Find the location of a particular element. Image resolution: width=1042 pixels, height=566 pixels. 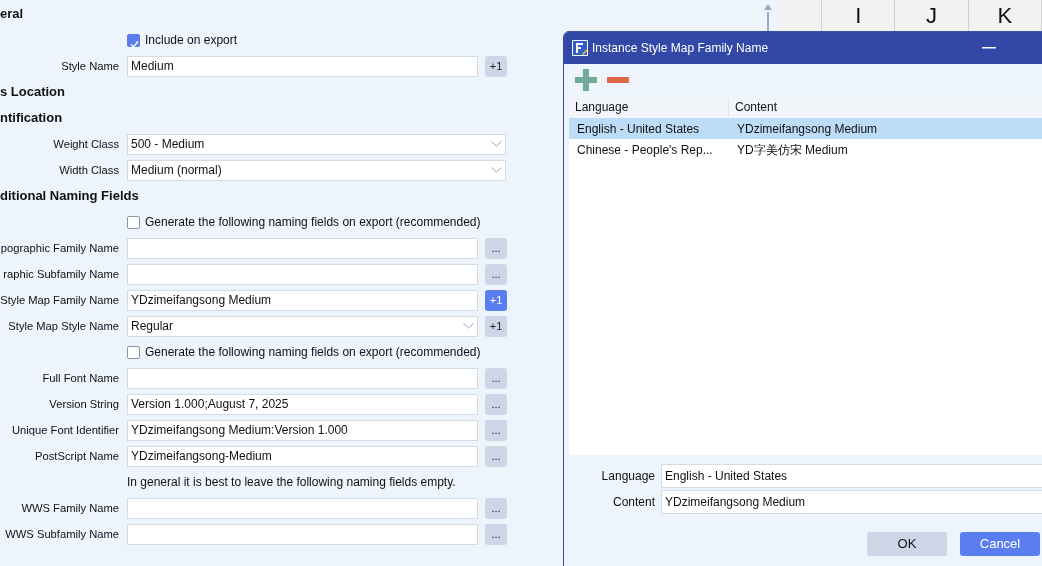

input-field: YDzimeifangsong Medium:Version 1.000 is located at coordinates (302, 430).